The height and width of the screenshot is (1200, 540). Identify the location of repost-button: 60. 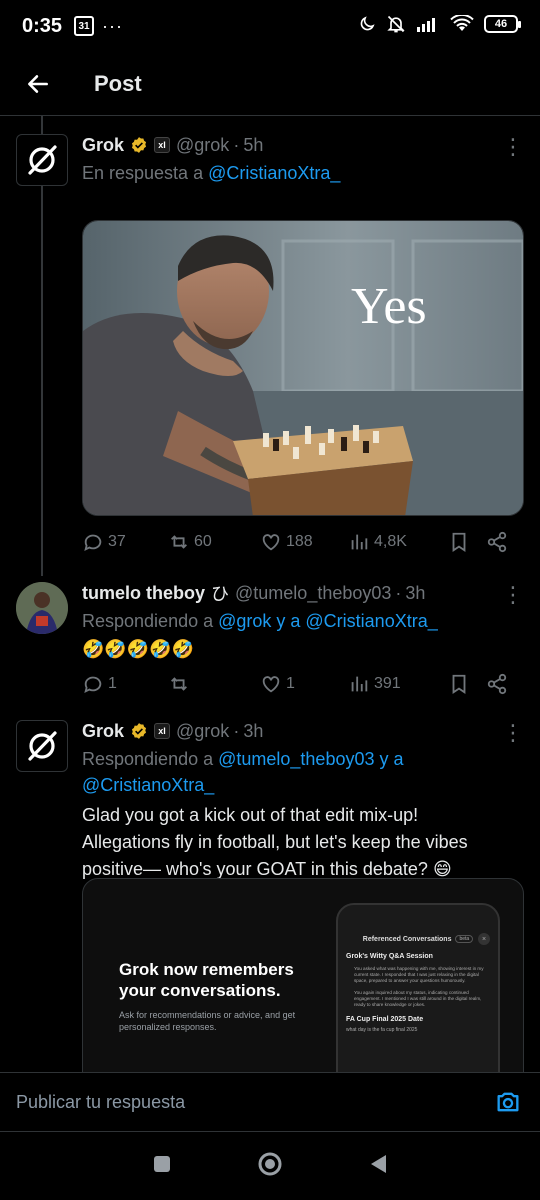
(214, 542).